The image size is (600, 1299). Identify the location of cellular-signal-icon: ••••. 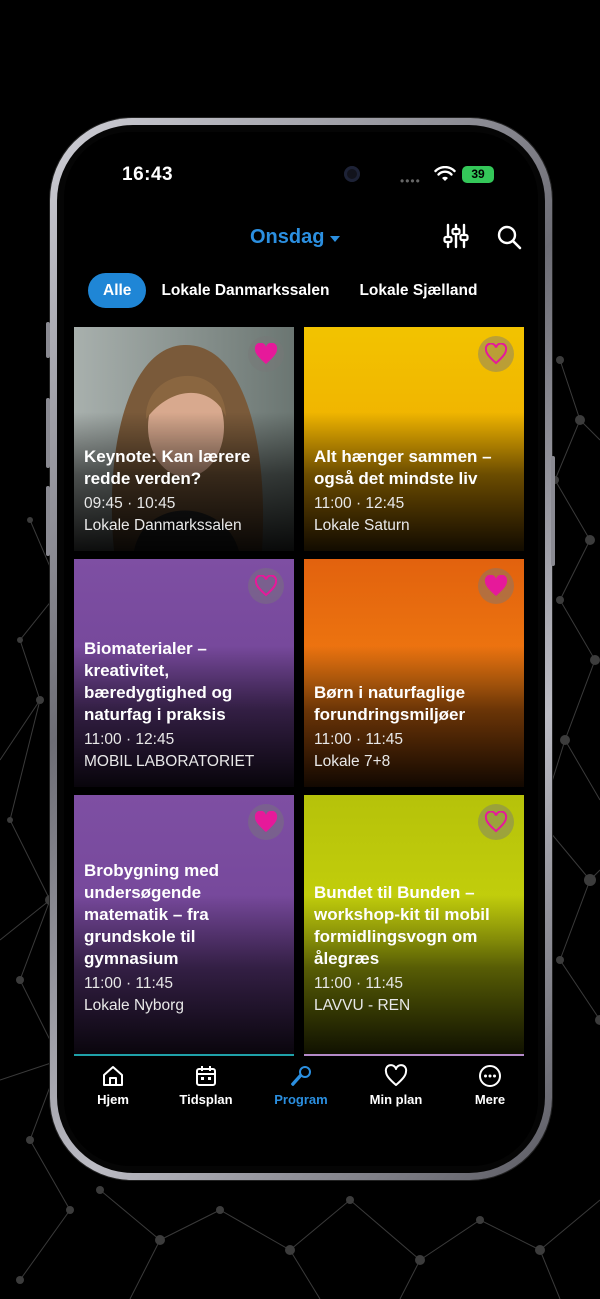
(410, 181).